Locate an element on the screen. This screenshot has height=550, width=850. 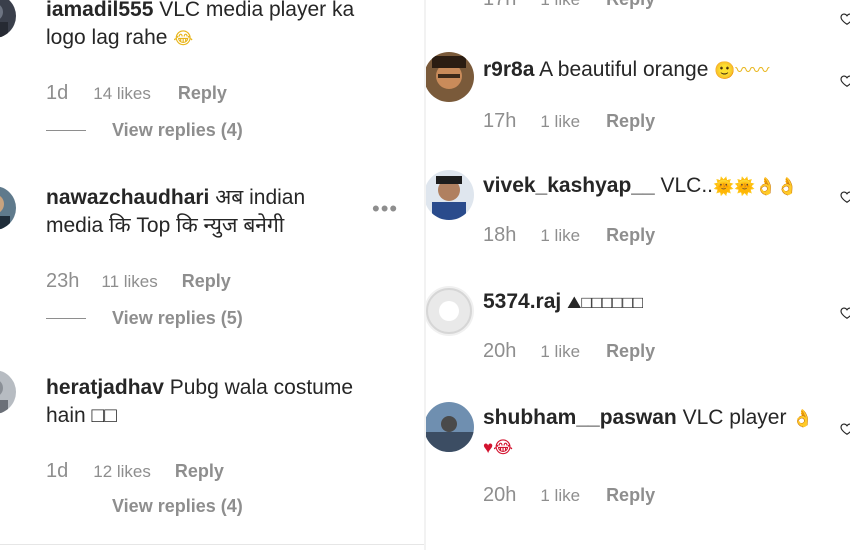
comment-text: VLC media player ka is located at coordinates (257, 10).